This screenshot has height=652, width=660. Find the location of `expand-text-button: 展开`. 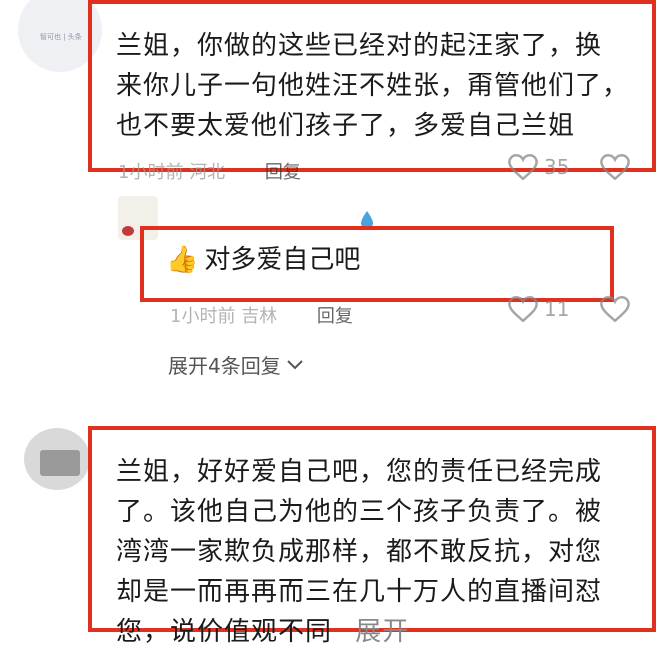

expand-text-button: 展开 is located at coordinates (382, 632).